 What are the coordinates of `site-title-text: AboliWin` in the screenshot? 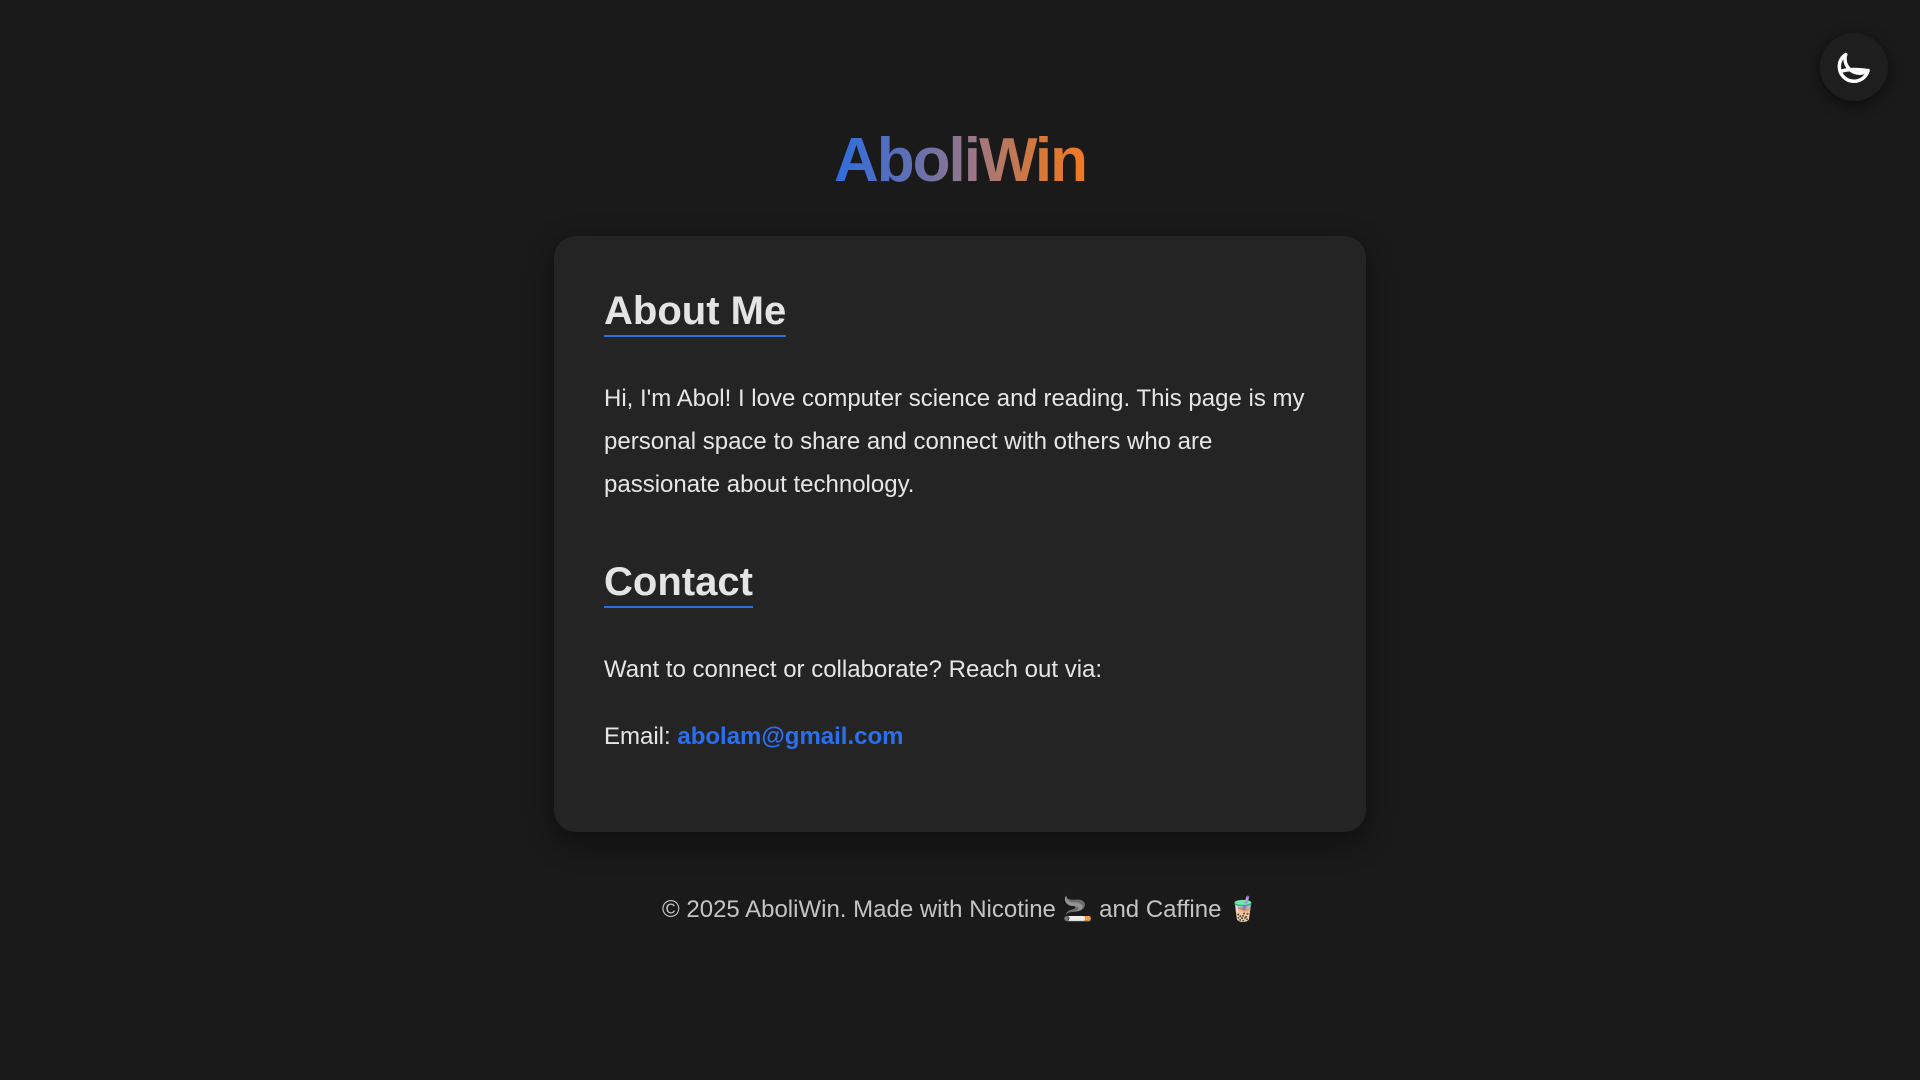 It's located at (960, 160).